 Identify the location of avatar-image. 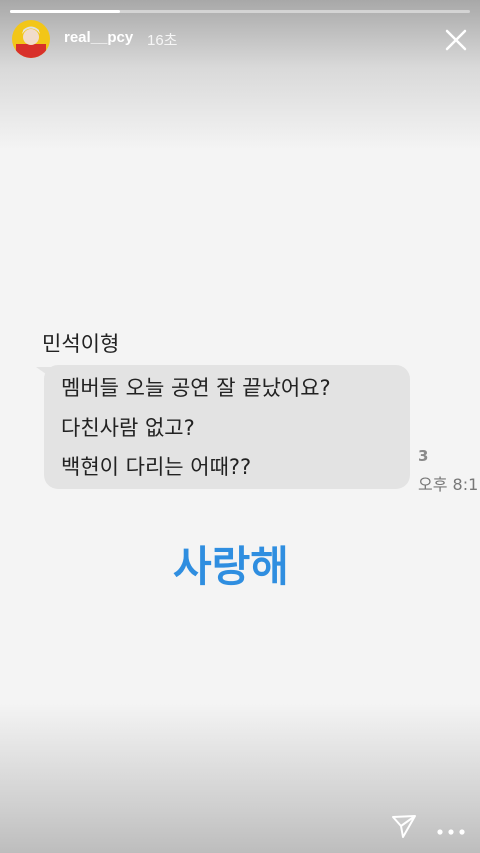
(31, 39).